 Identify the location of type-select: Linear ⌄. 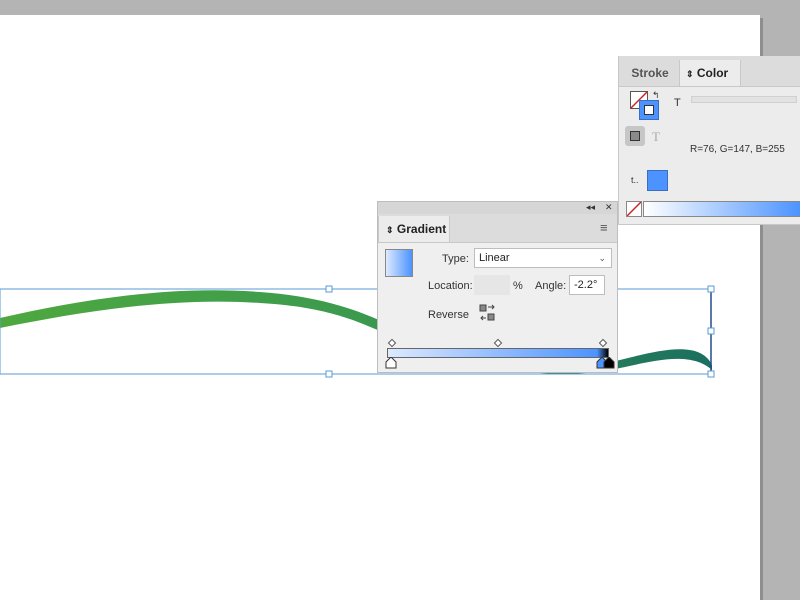
(543, 258).